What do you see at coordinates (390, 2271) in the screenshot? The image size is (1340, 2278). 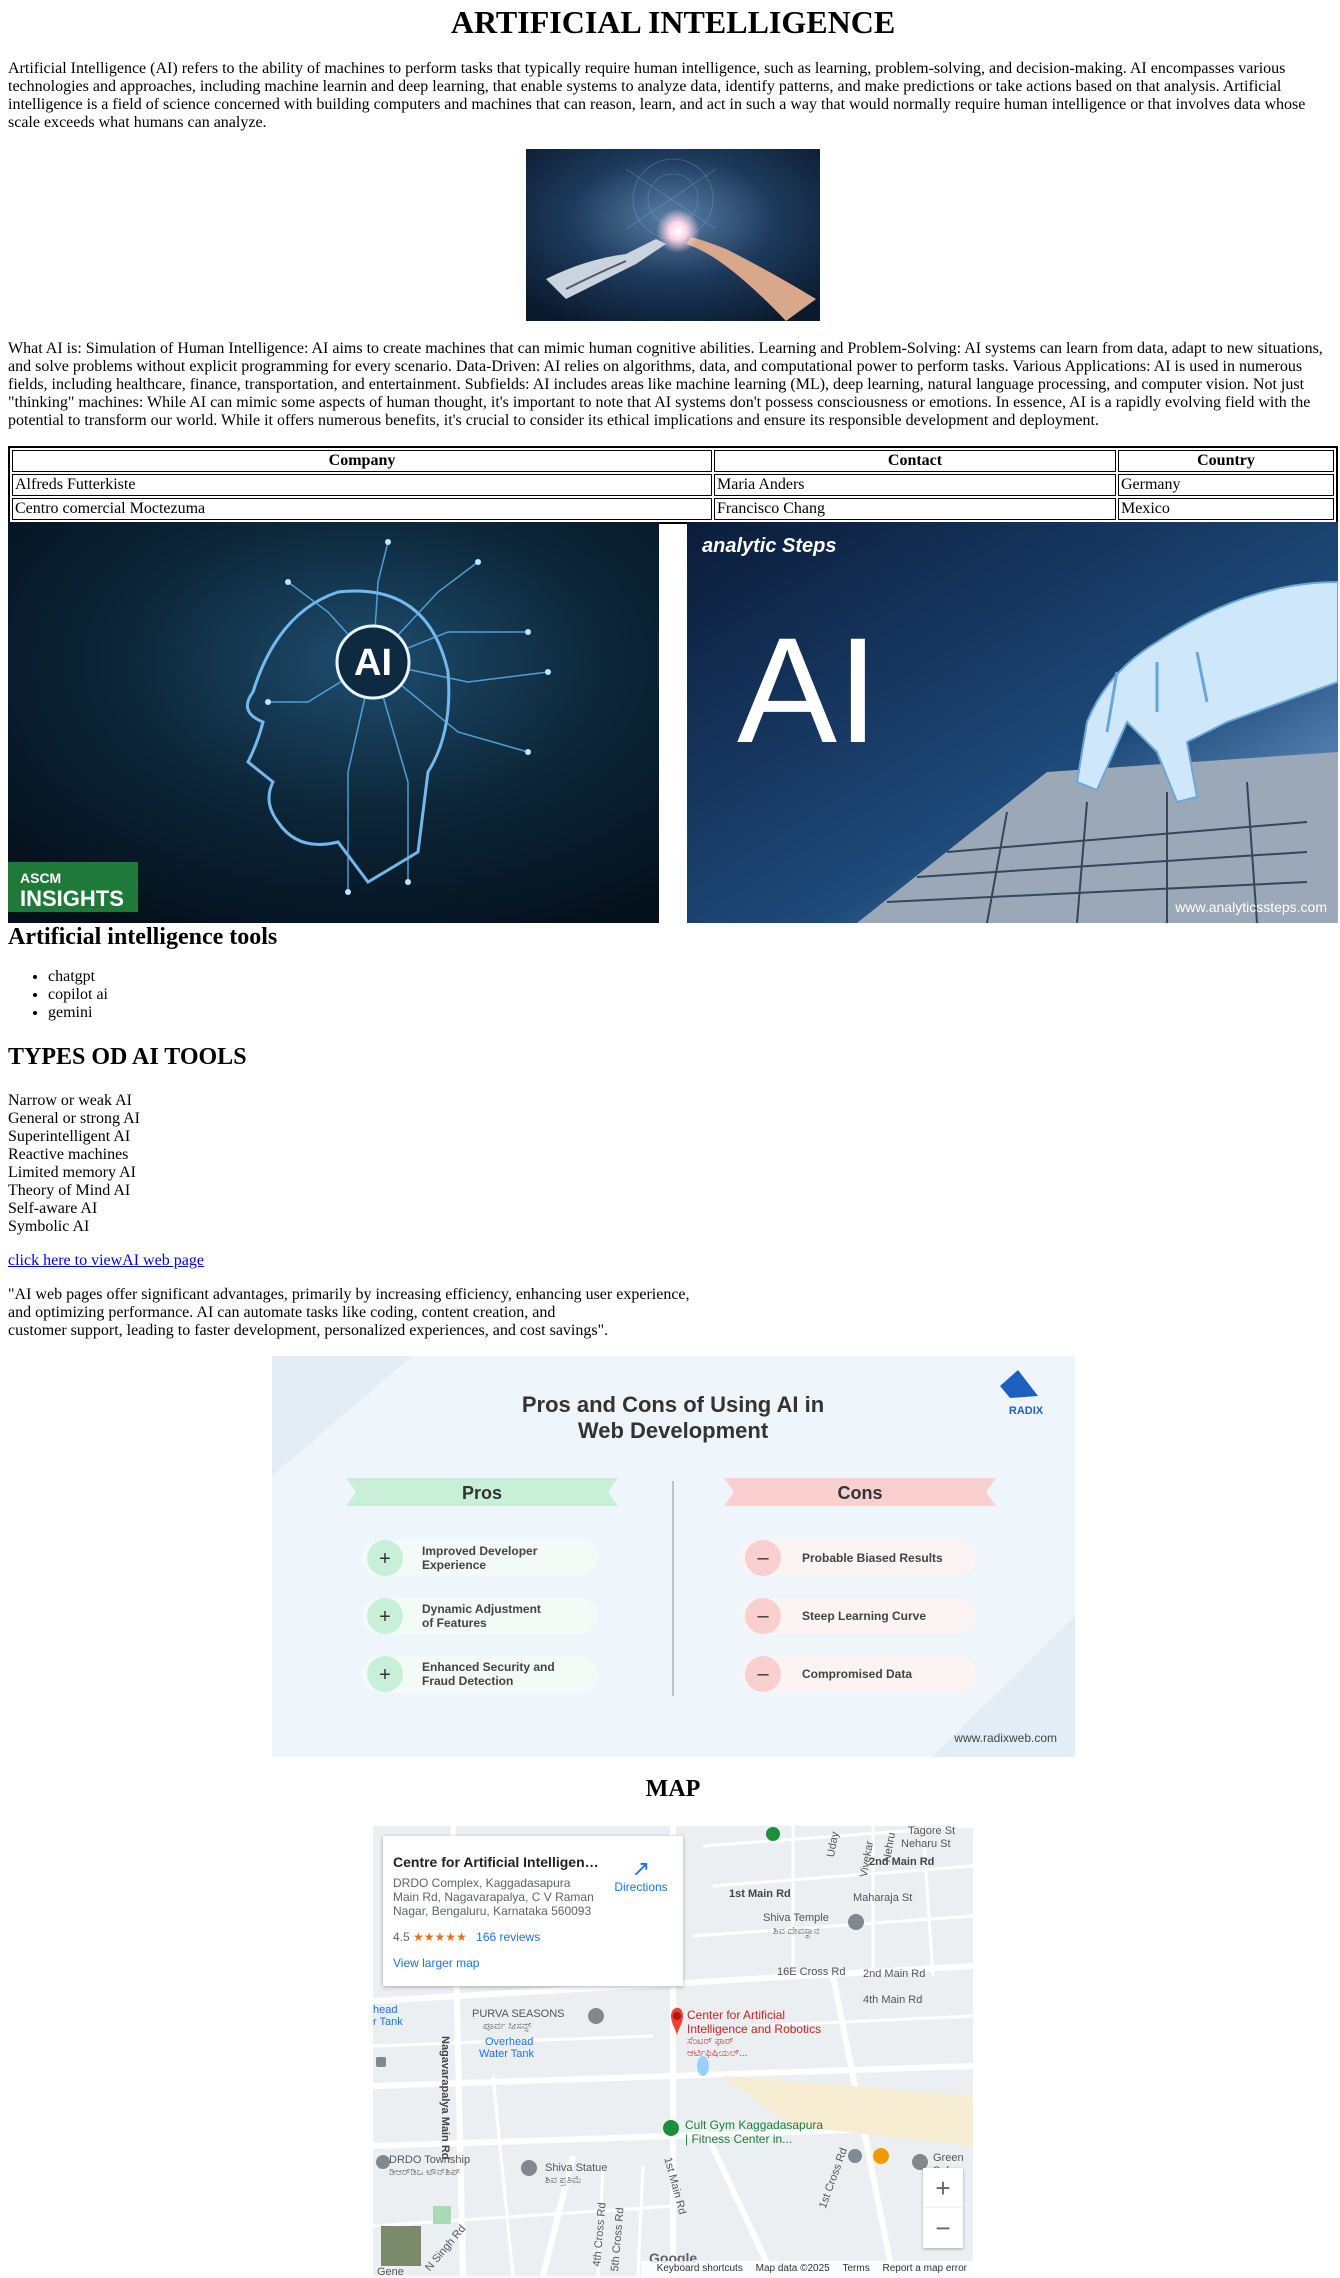 I see `map-label: Gene` at bounding box center [390, 2271].